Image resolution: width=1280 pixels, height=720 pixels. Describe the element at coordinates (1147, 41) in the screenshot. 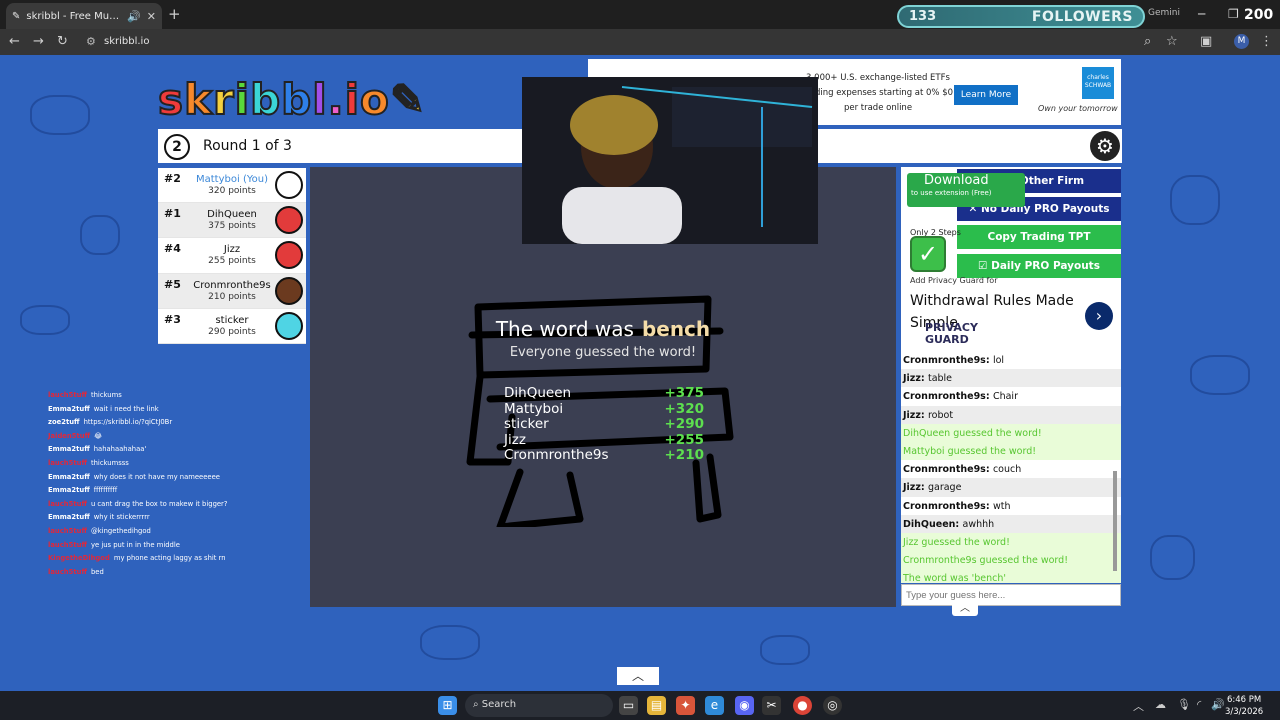

I see `zoom-icon: ⌕` at that location.